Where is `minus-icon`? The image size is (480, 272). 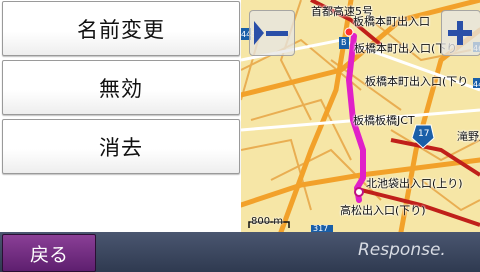 minus-icon is located at coordinates (271, 33).